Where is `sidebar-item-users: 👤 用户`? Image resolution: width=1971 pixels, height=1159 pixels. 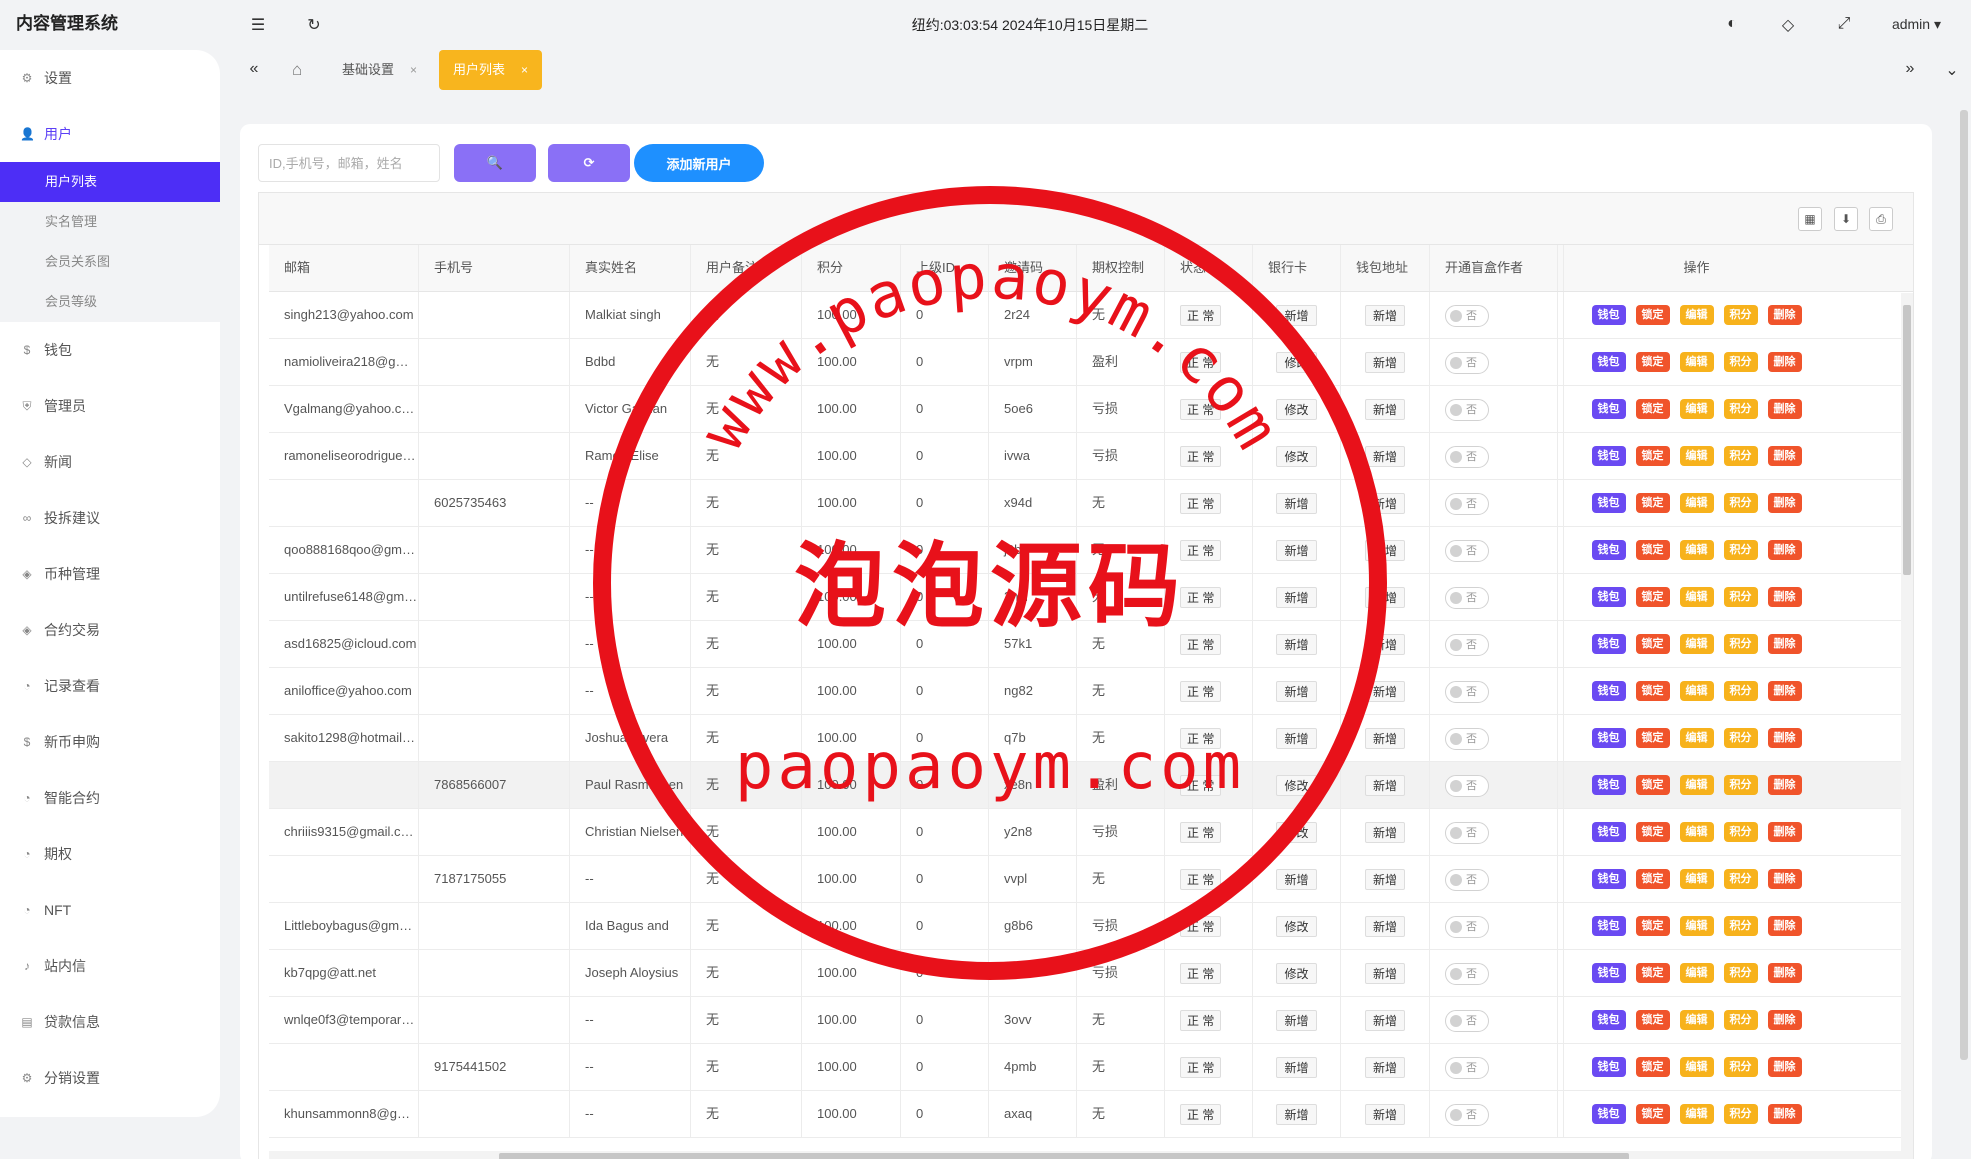 sidebar-item-users: 👤 用户 is located at coordinates (110, 134).